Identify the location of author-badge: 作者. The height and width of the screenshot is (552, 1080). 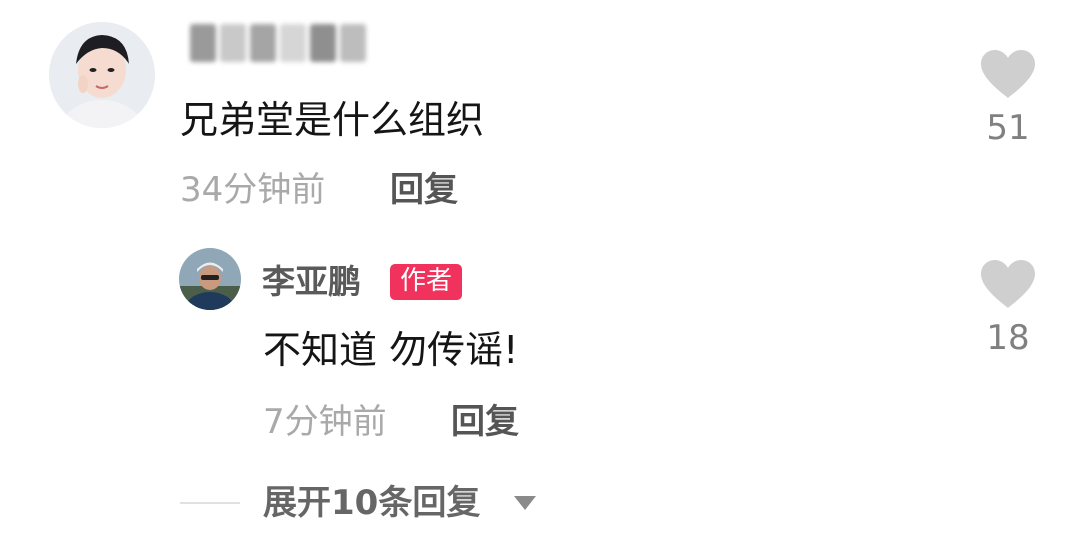
(426, 282).